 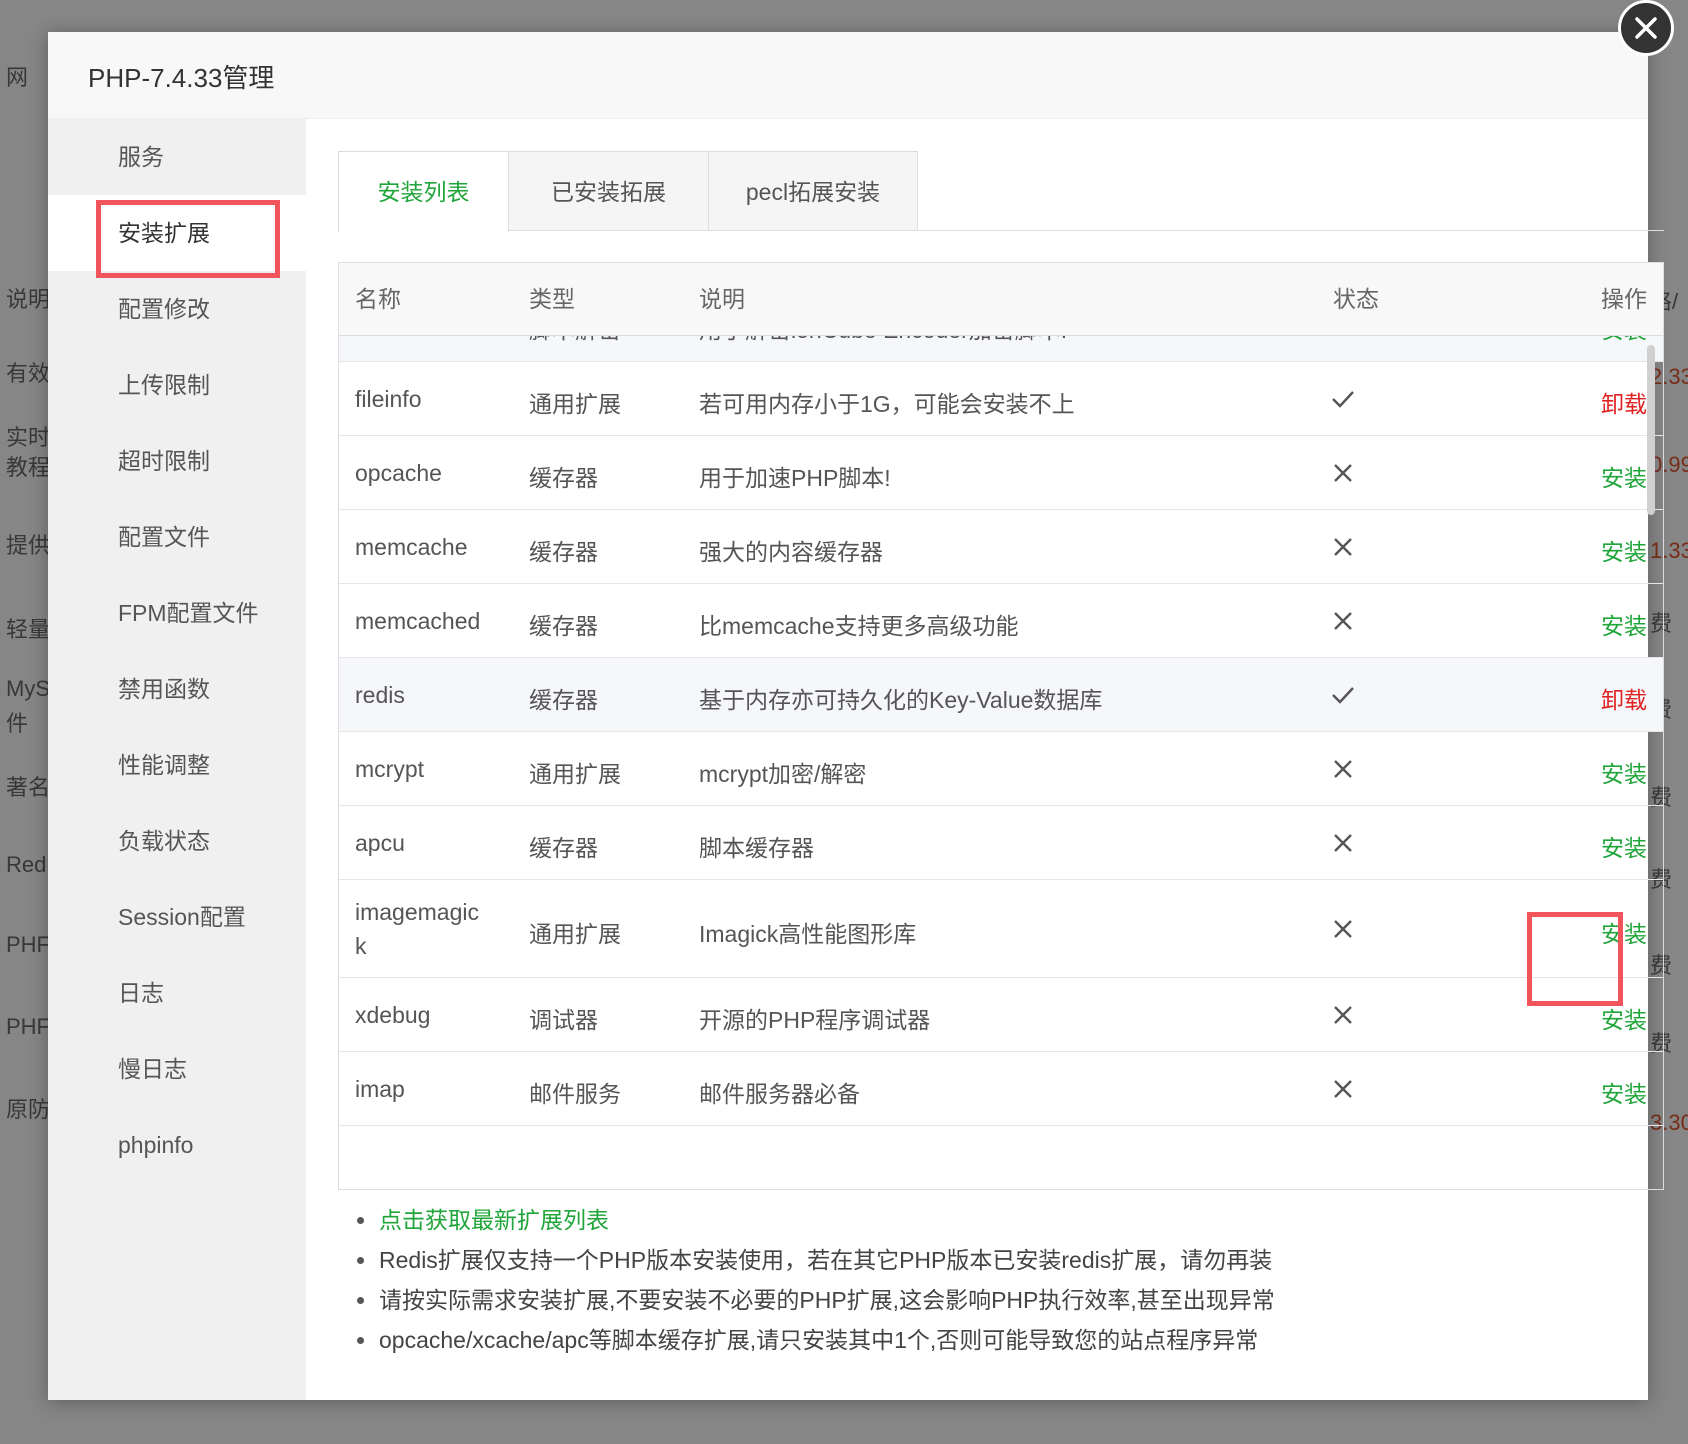 I want to click on ext-name: imap, so click(x=380, y=1089).